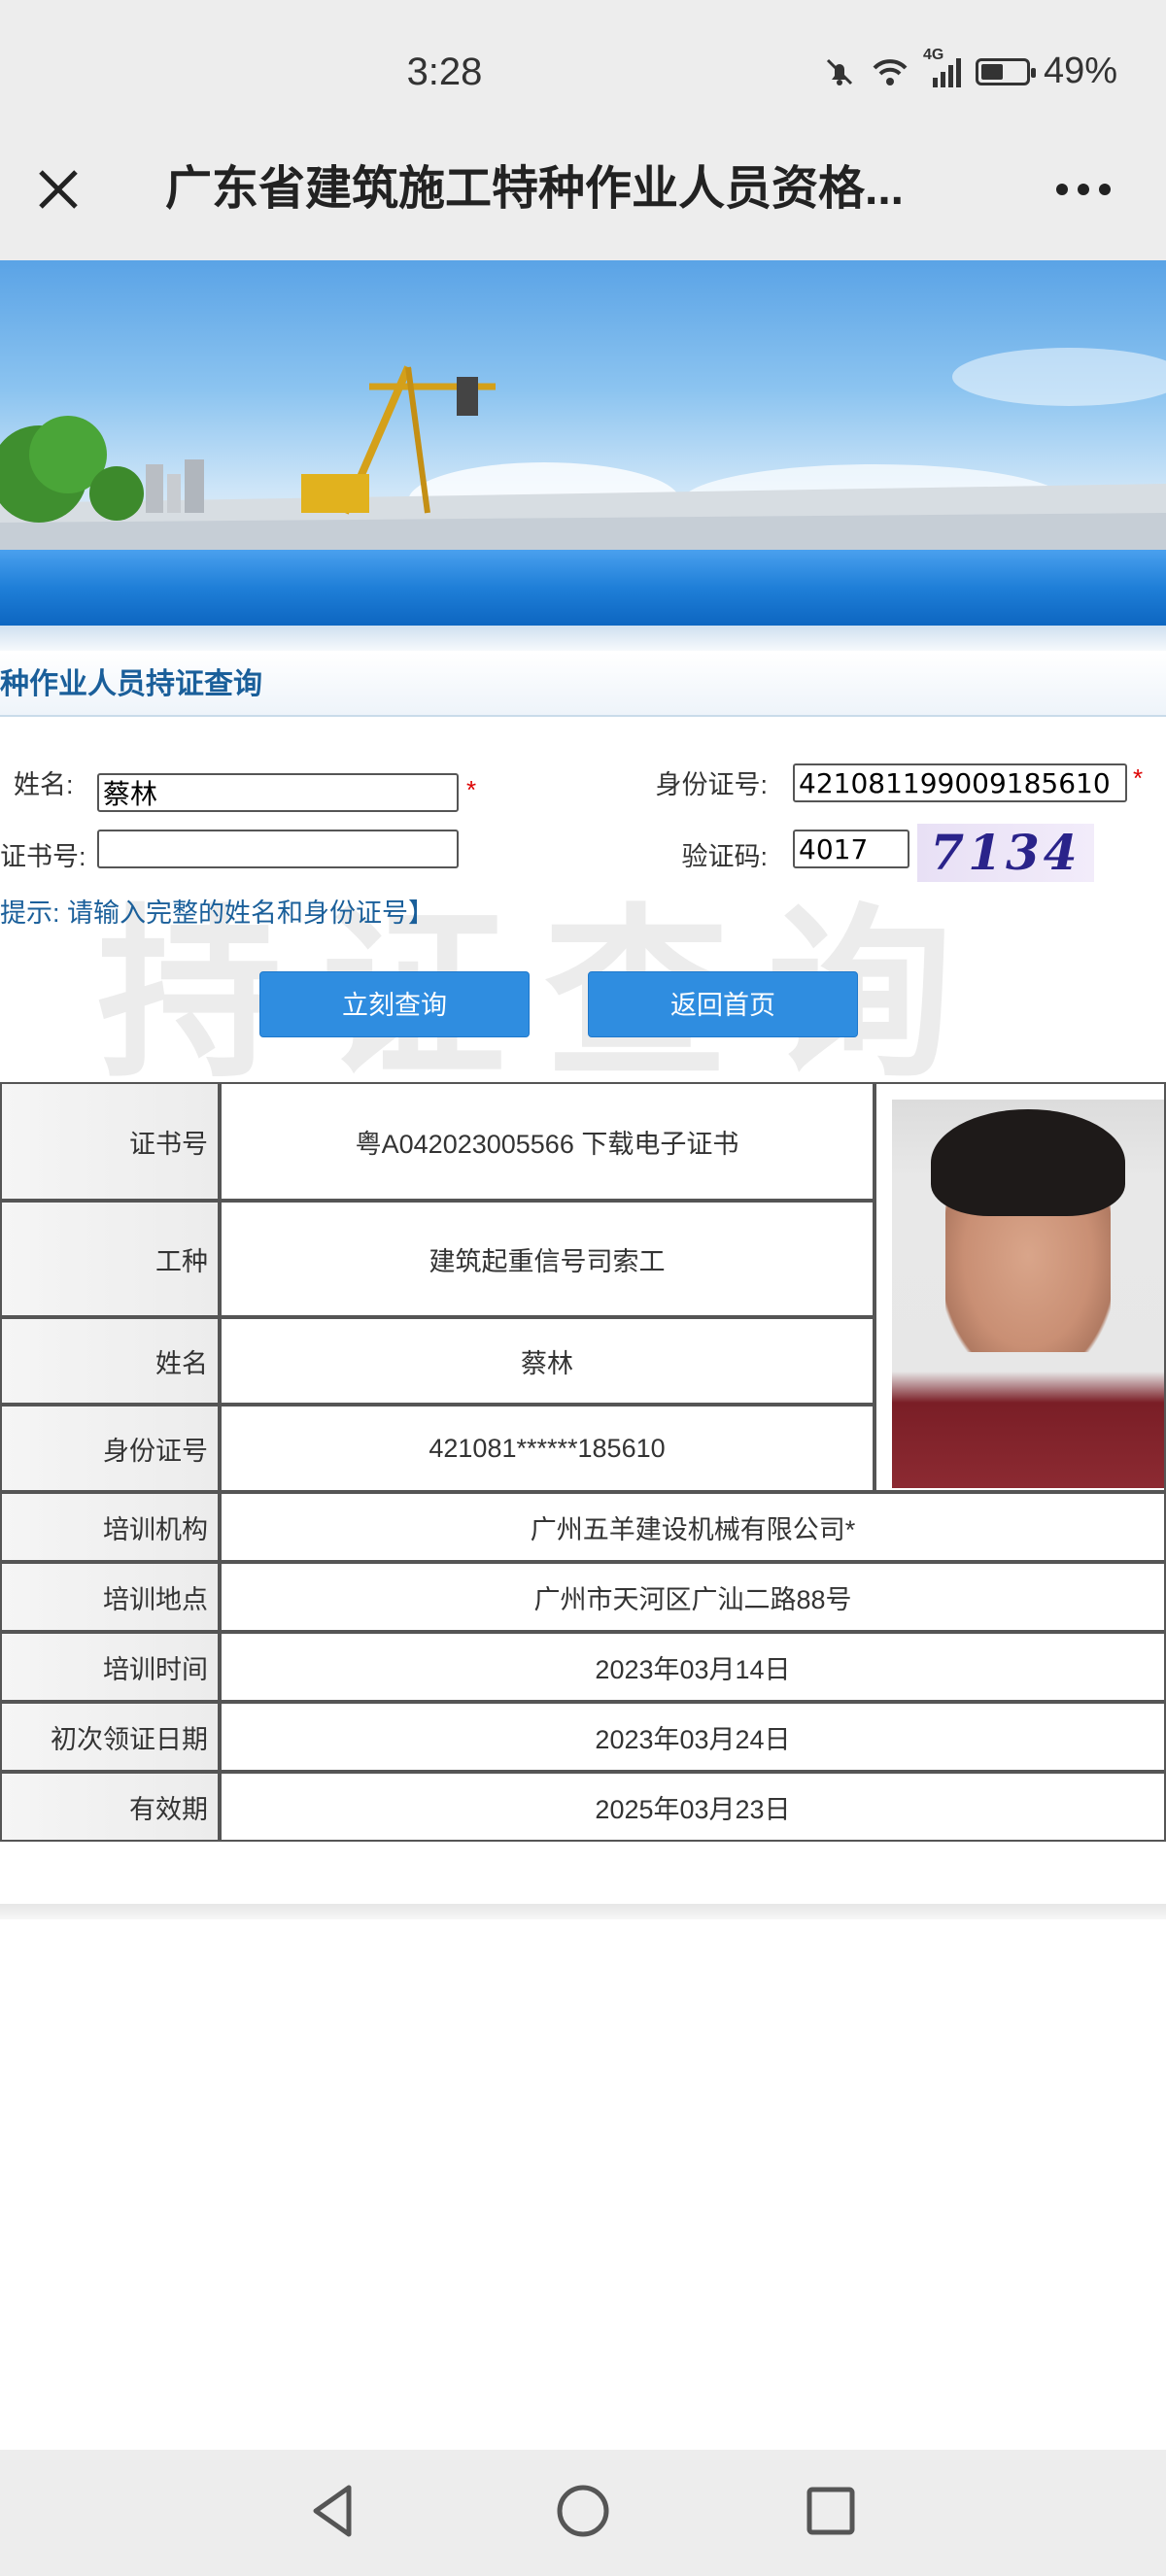  Describe the element at coordinates (1028, 1294) in the screenshot. I see `id-photo` at that location.